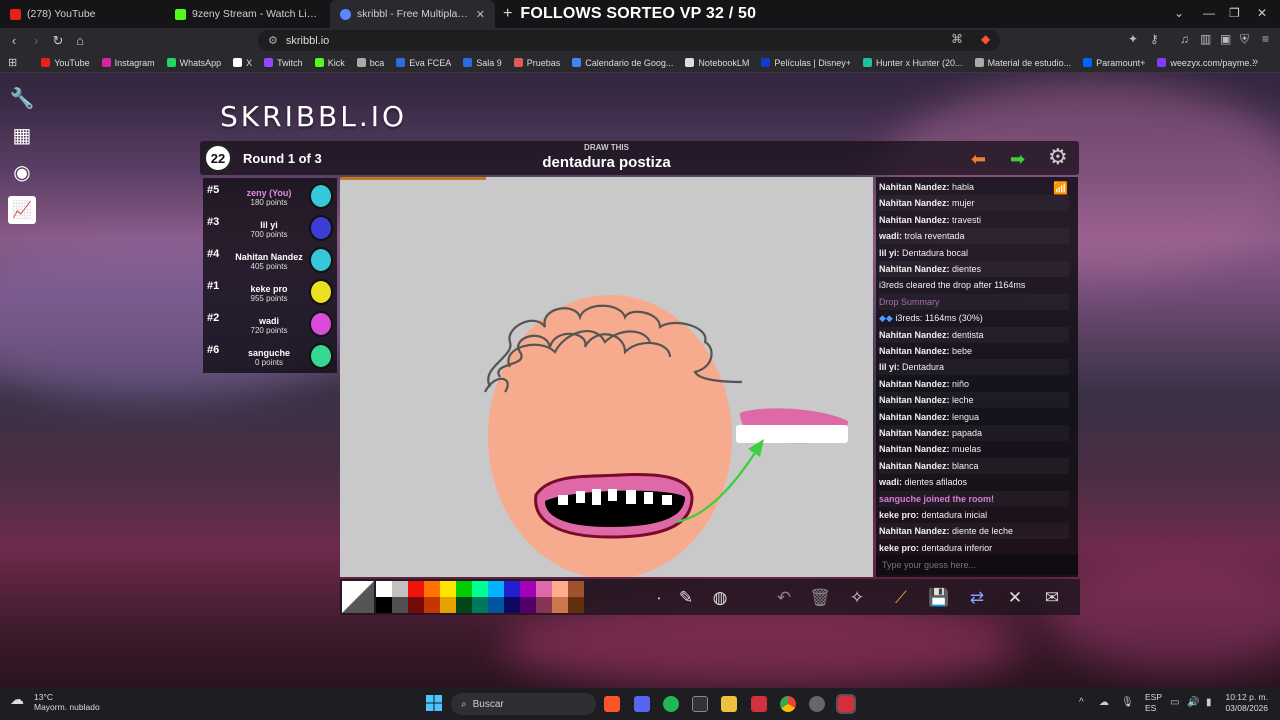  What do you see at coordinates (329, 63) in the screenshot?
I see `bookmark-item: Kick` at bounding box center [329, 63].